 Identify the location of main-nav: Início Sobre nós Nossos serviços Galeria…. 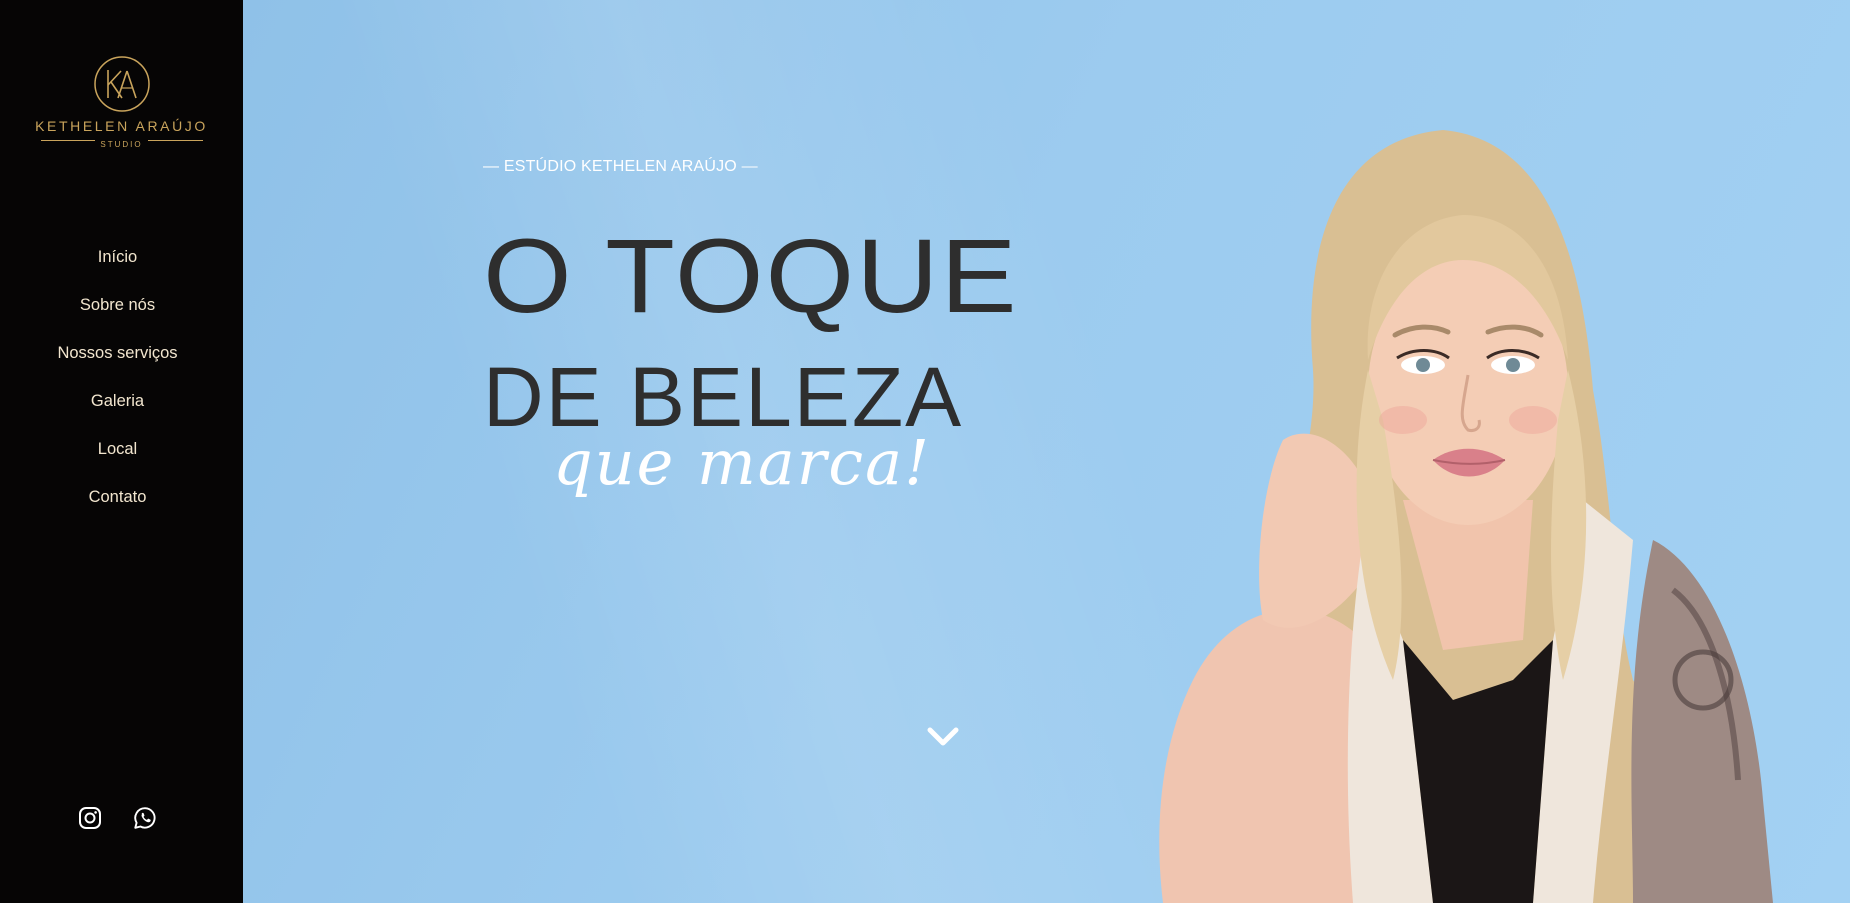
(117, 384).